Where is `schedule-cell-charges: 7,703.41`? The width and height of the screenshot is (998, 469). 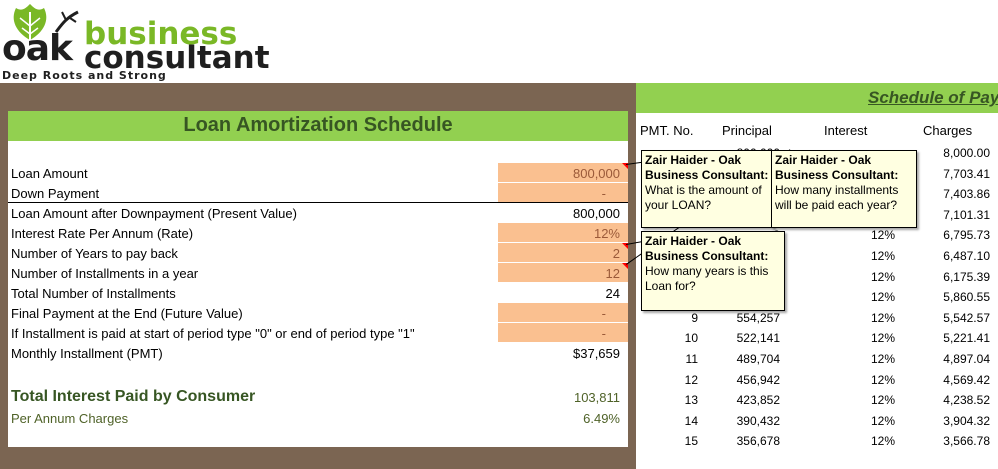
schedule-cell-charges: 7,703.41 is located at coordinates (966, 174).